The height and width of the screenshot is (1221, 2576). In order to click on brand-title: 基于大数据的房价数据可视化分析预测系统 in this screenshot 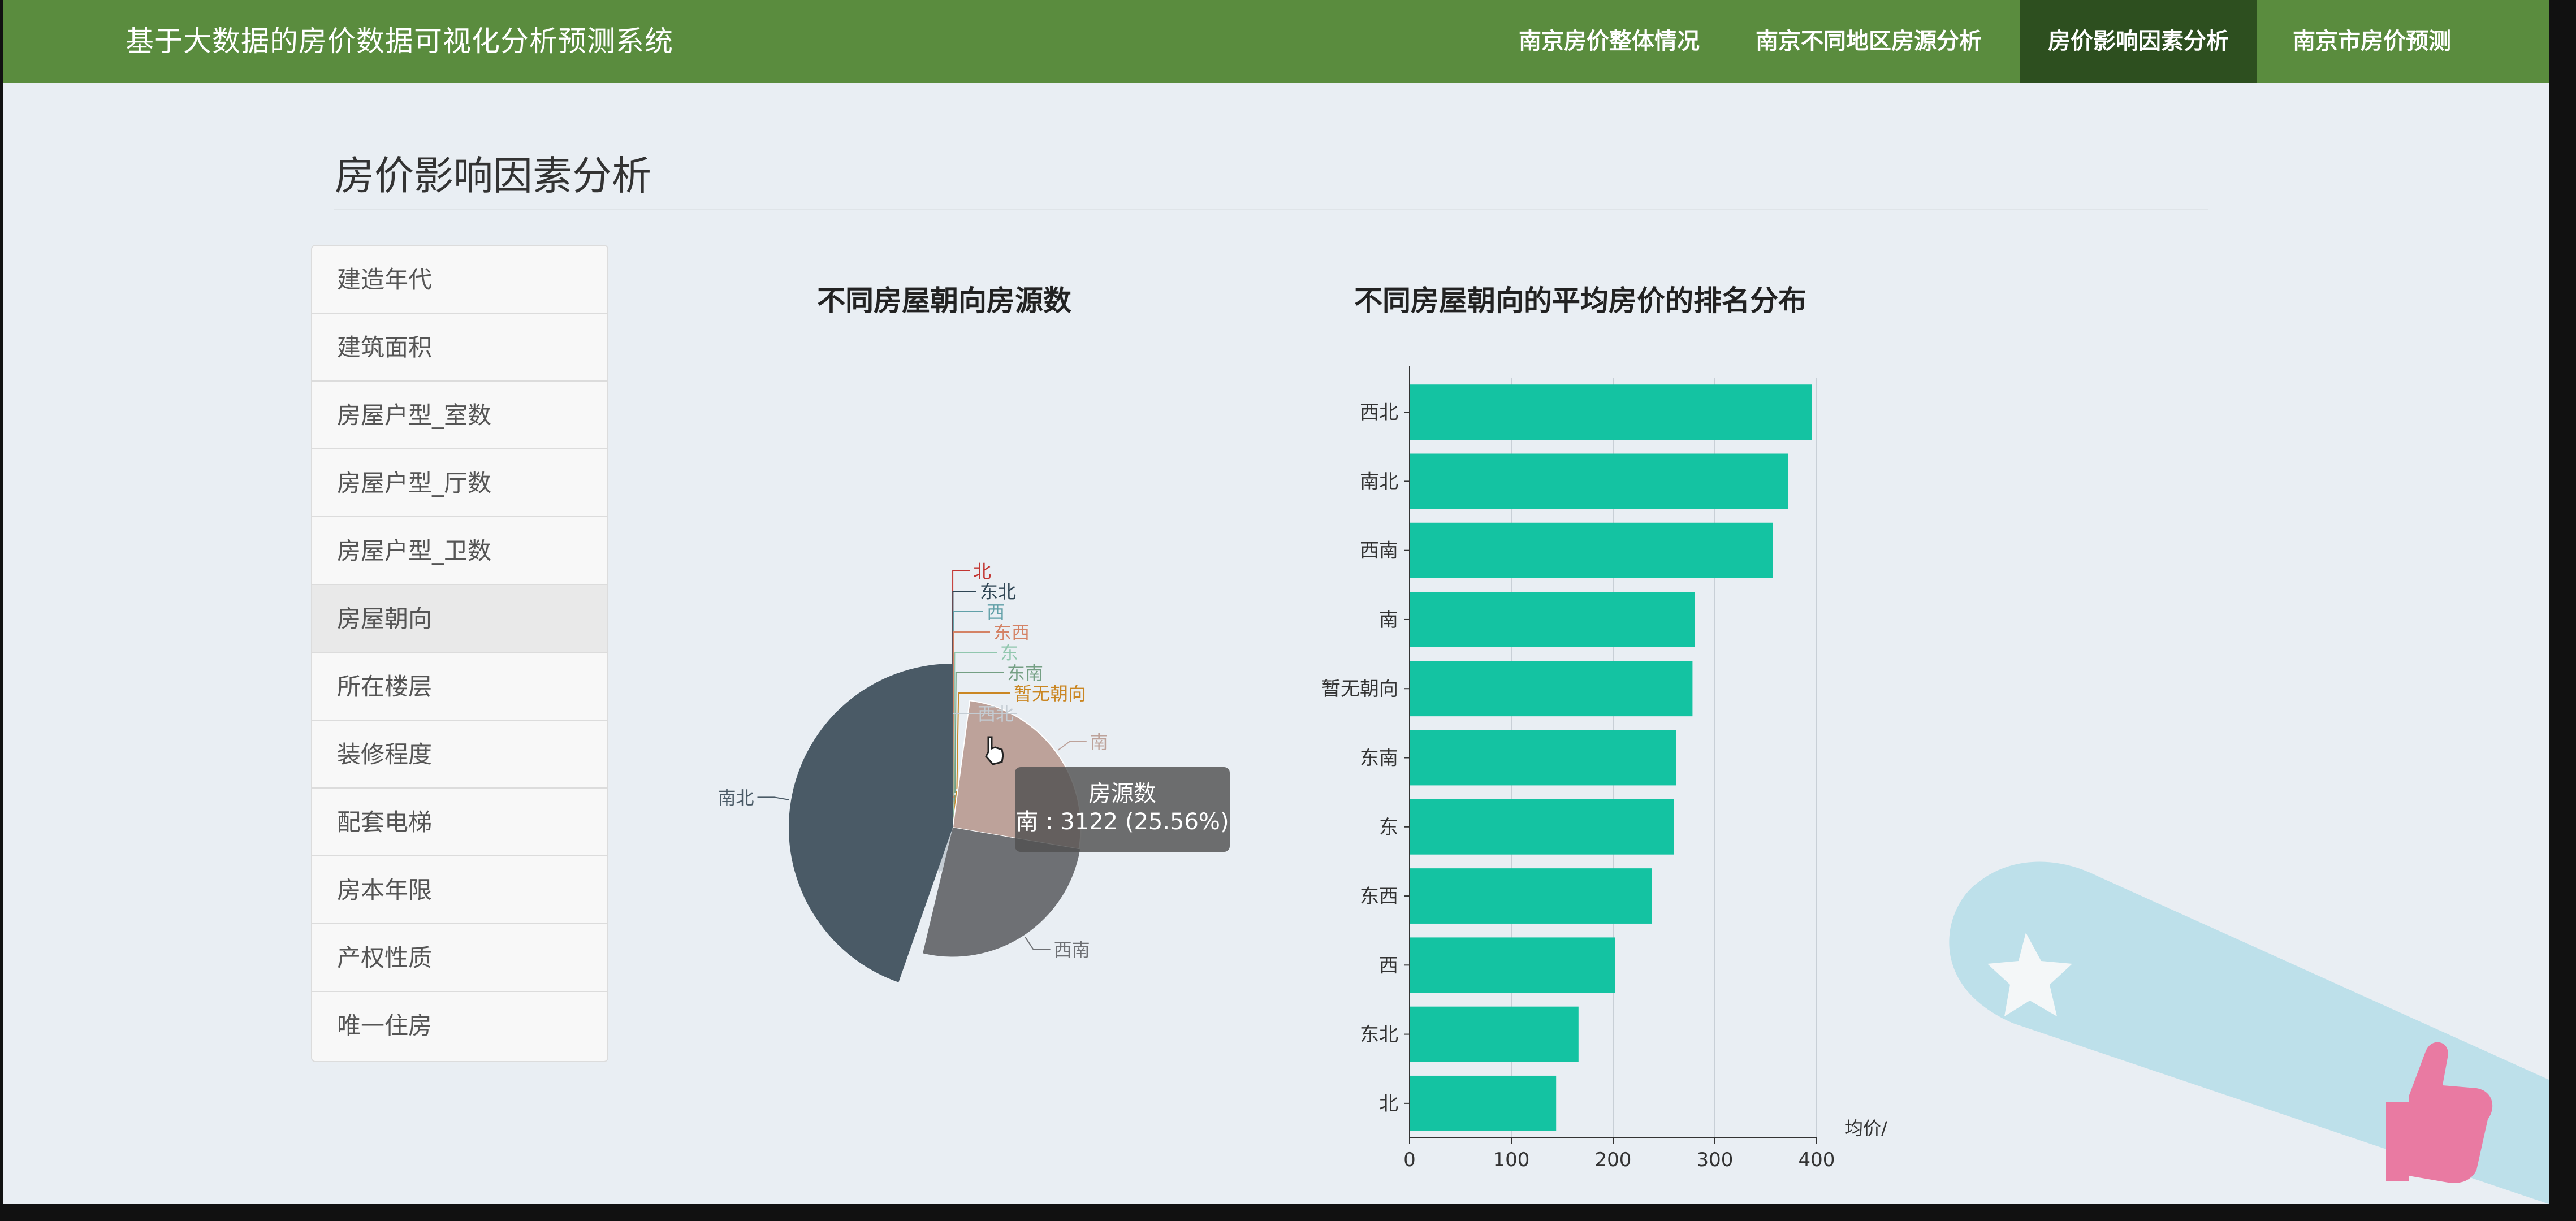, I will do `click(399, 41)`.